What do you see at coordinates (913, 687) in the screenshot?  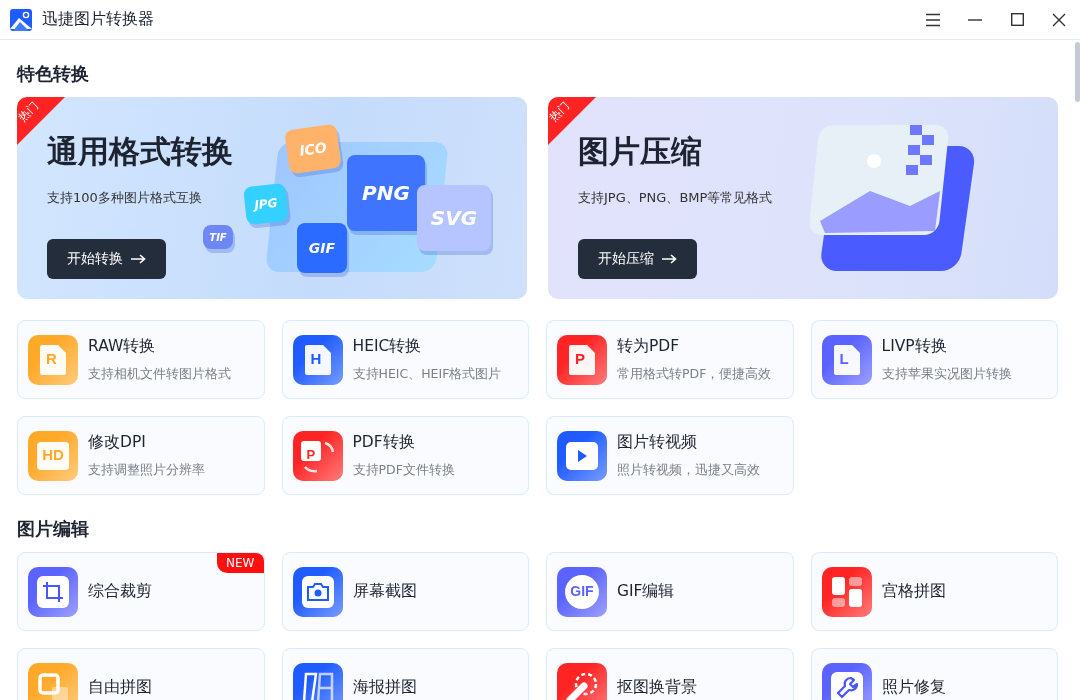 I see `tool-title: 照片修复` at bounding box center [913, 687].